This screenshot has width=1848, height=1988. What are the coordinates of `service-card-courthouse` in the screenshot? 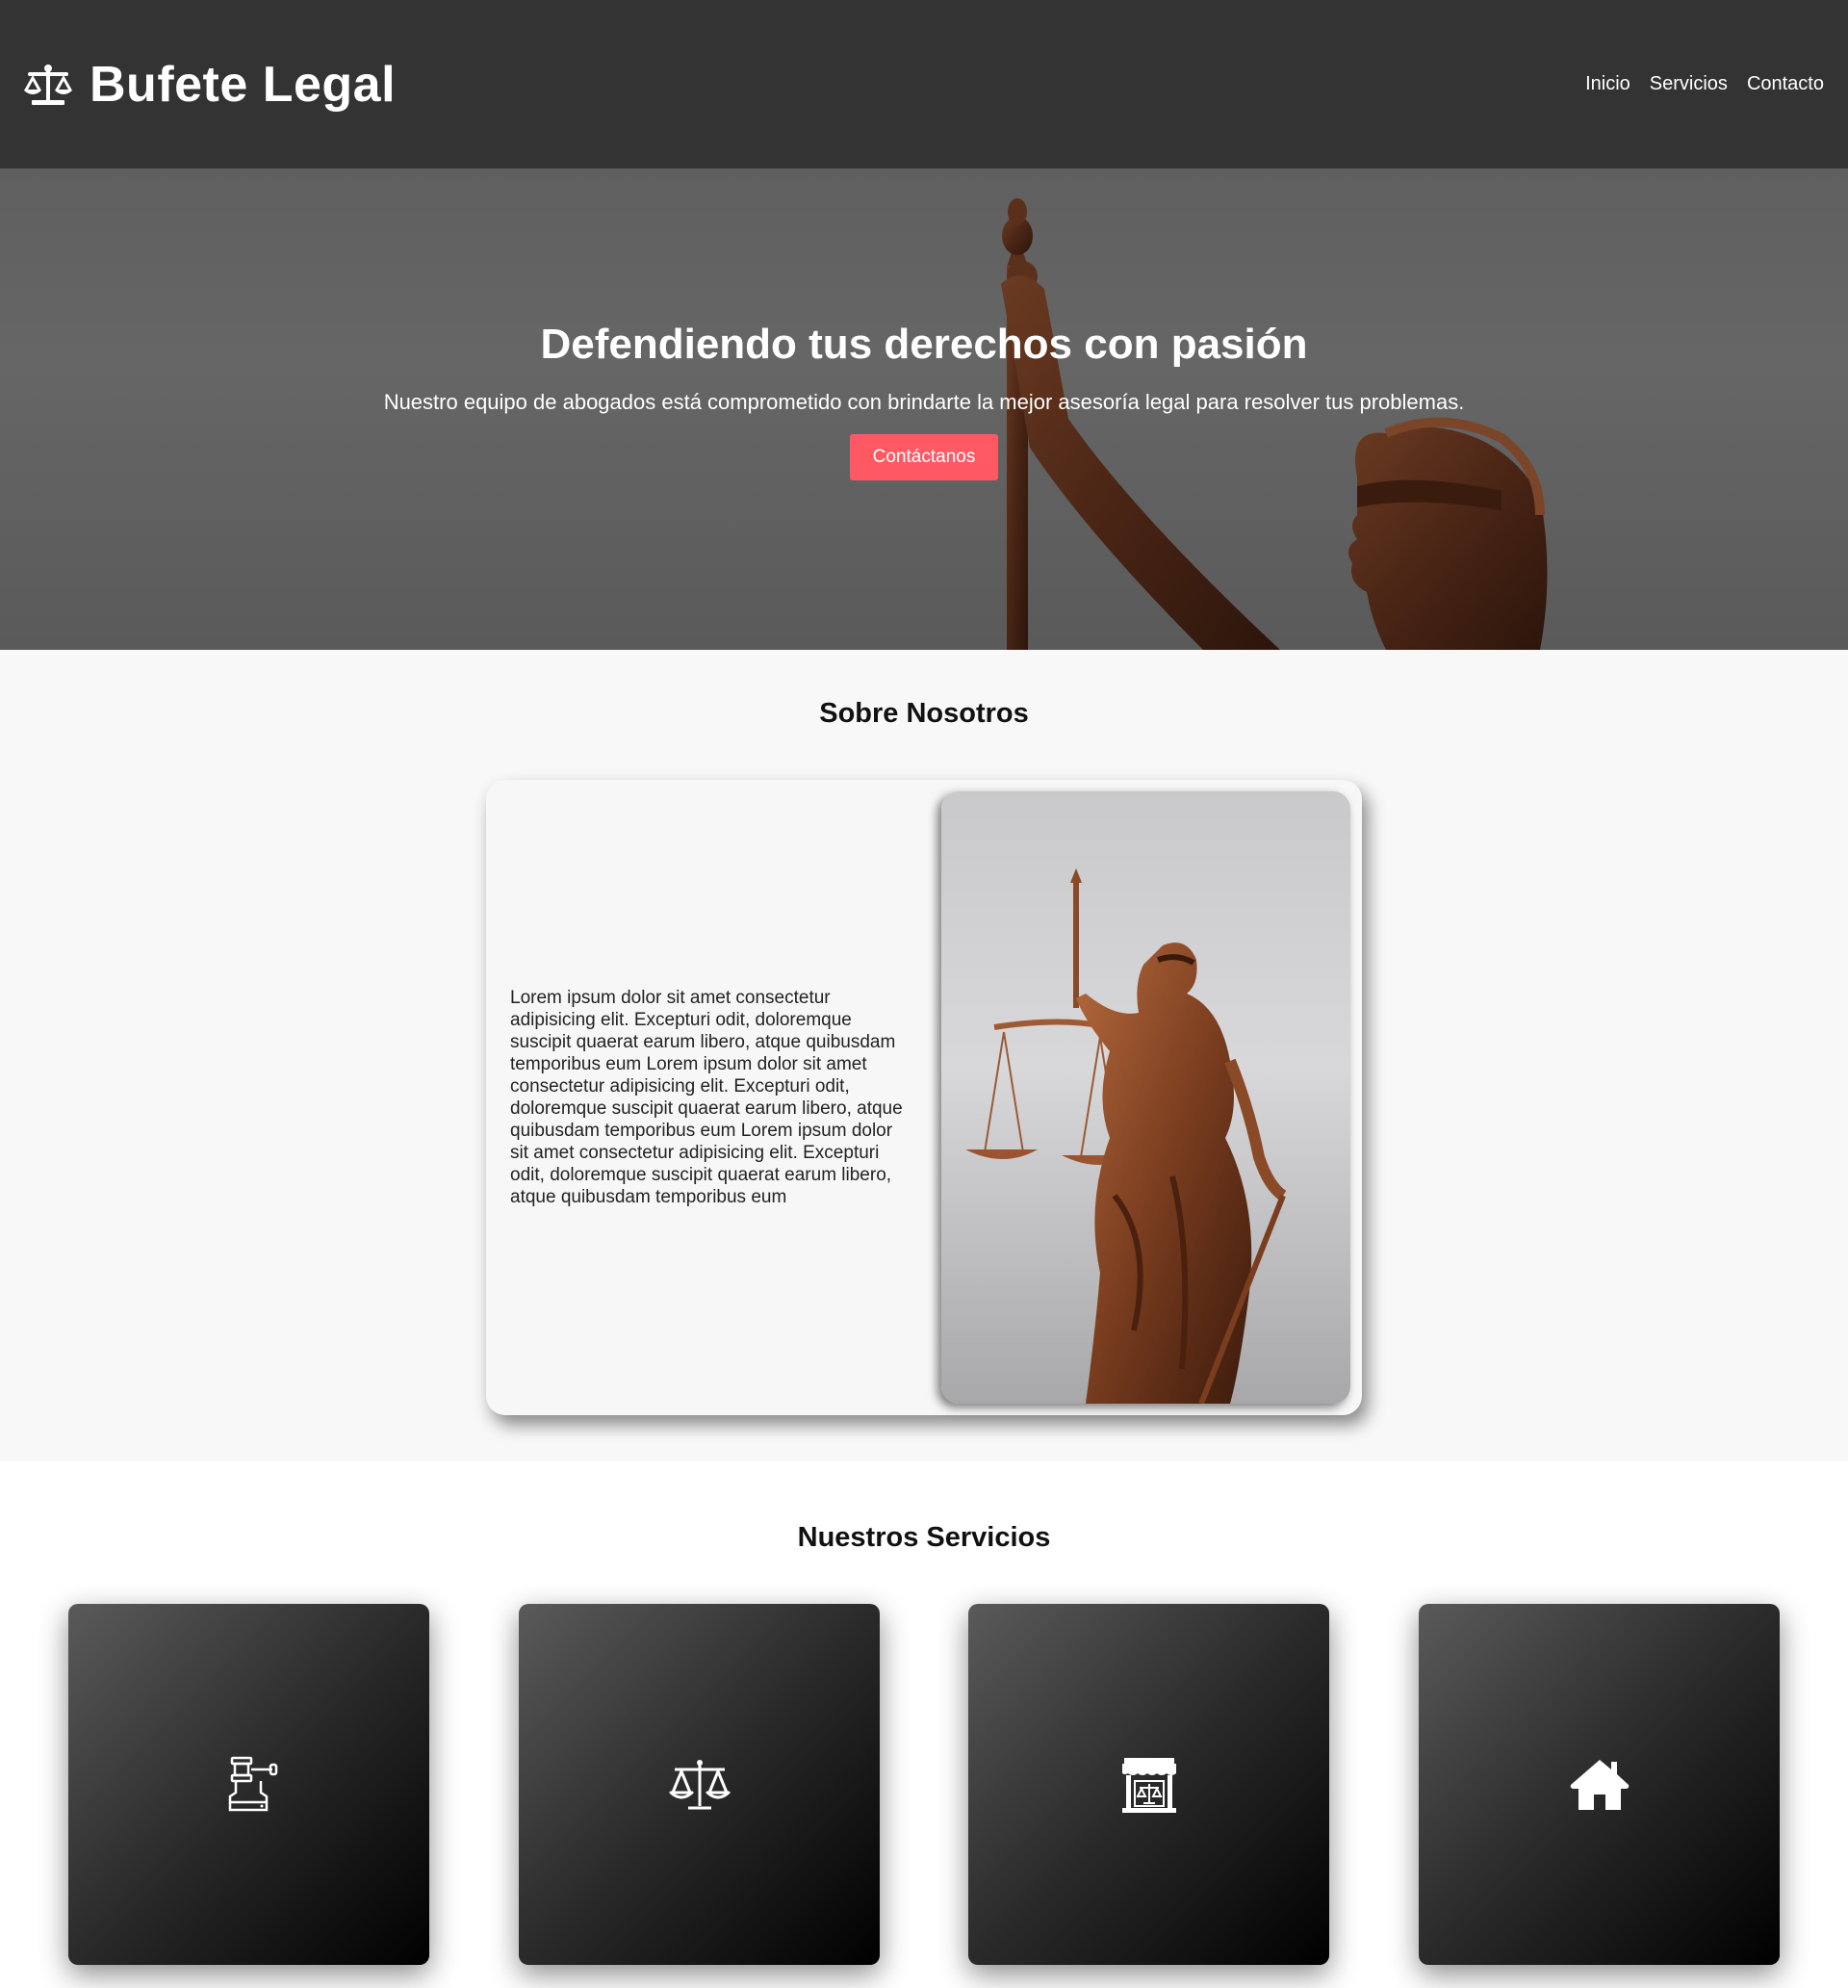 It's located at (1148, 1785).